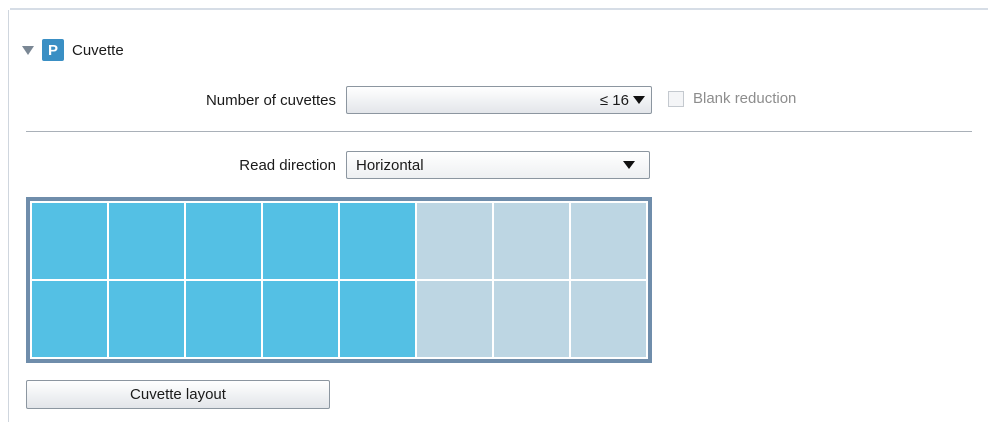 Image resolution: width=988 pixels, height=422 pixels. I want to click on section-divider, so click(499, 131).